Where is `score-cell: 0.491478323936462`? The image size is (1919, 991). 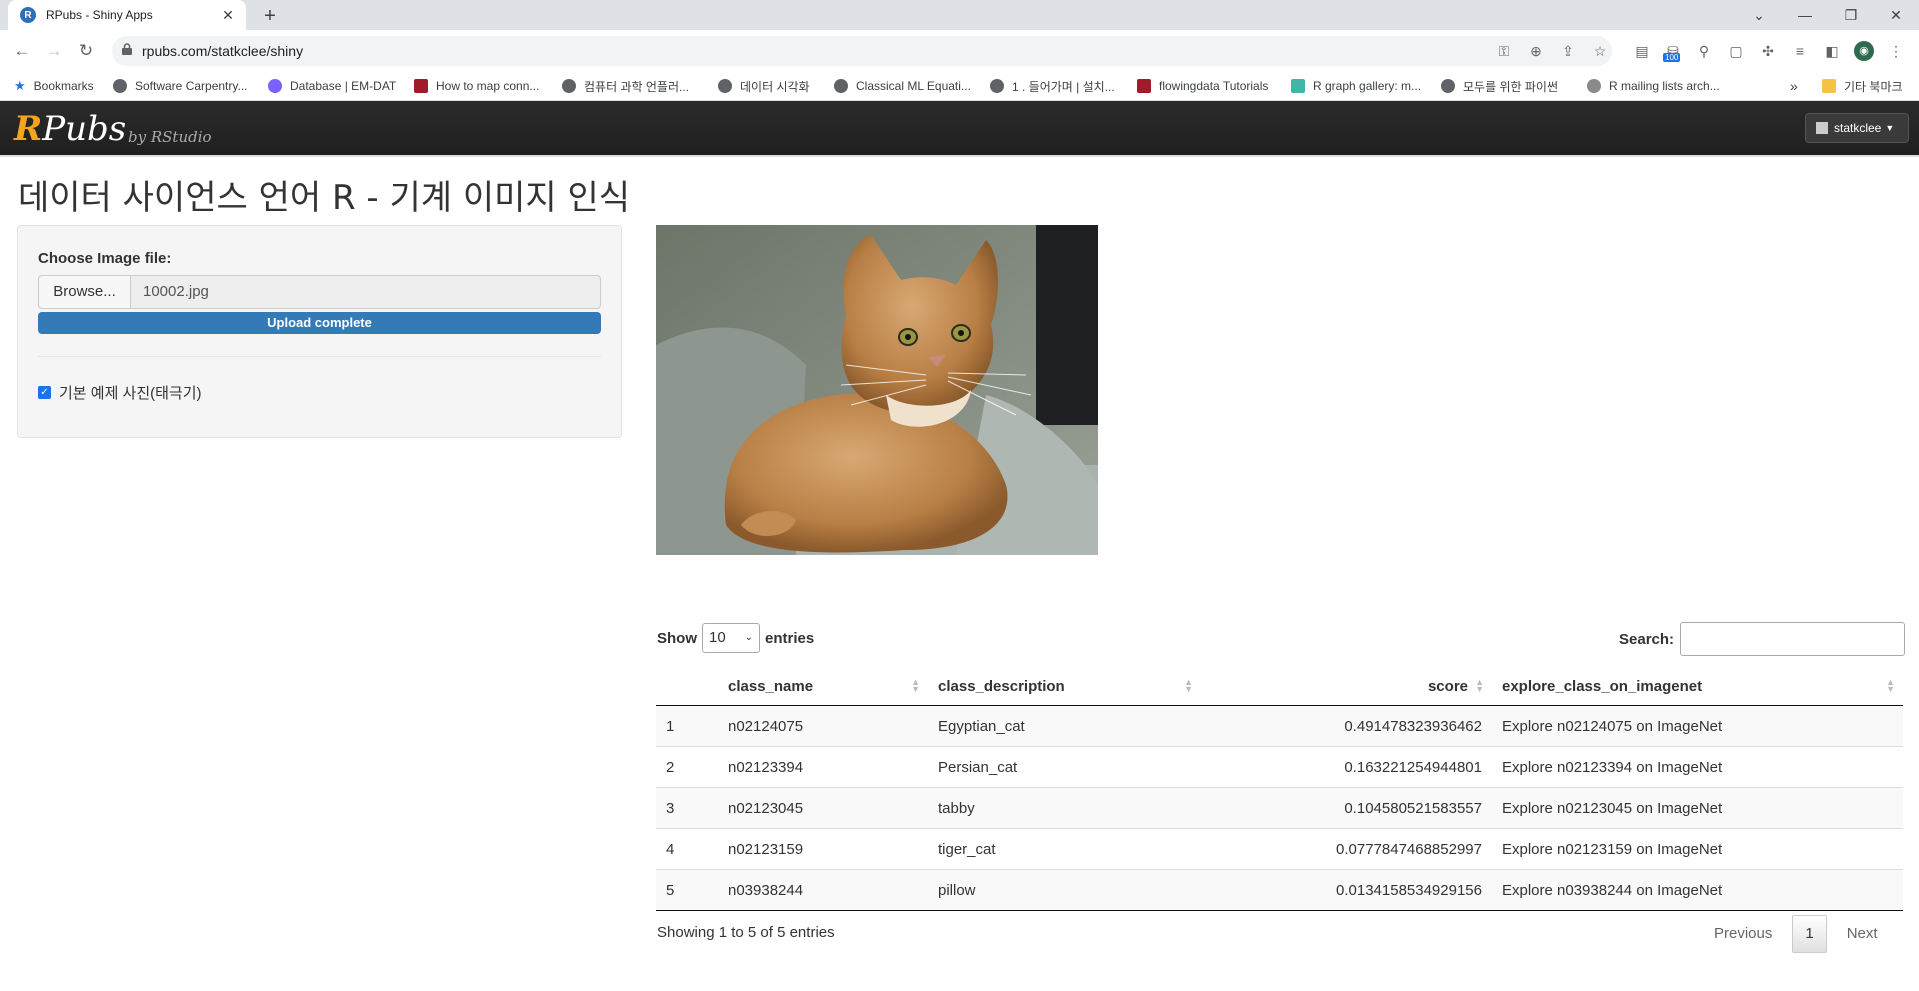
score-cell: 0.491478323936462 is located at coordinates (1346, 726).